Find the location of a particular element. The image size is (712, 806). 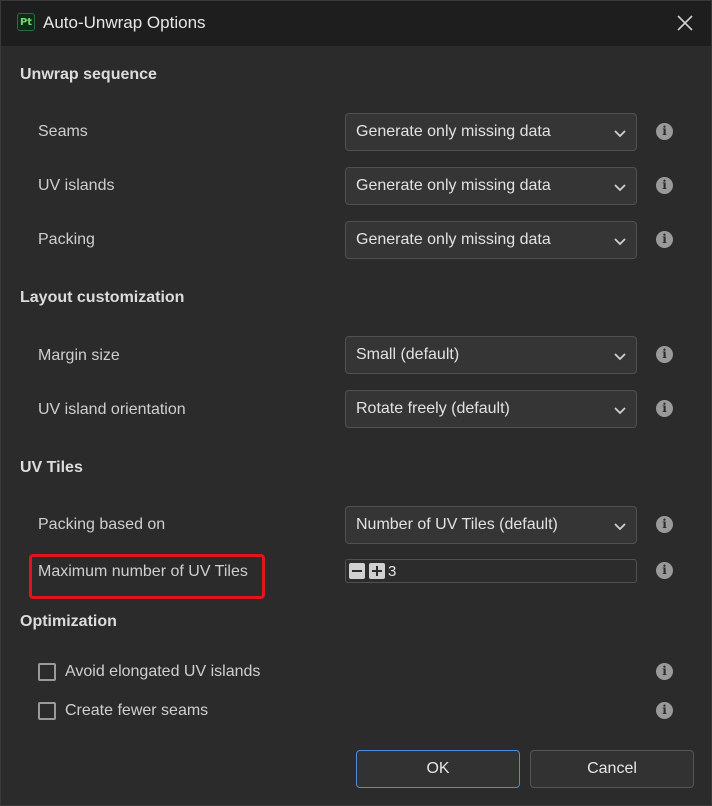

title-bar: Pt Auto-Unwrap Options is located at coordinates (356, 23).